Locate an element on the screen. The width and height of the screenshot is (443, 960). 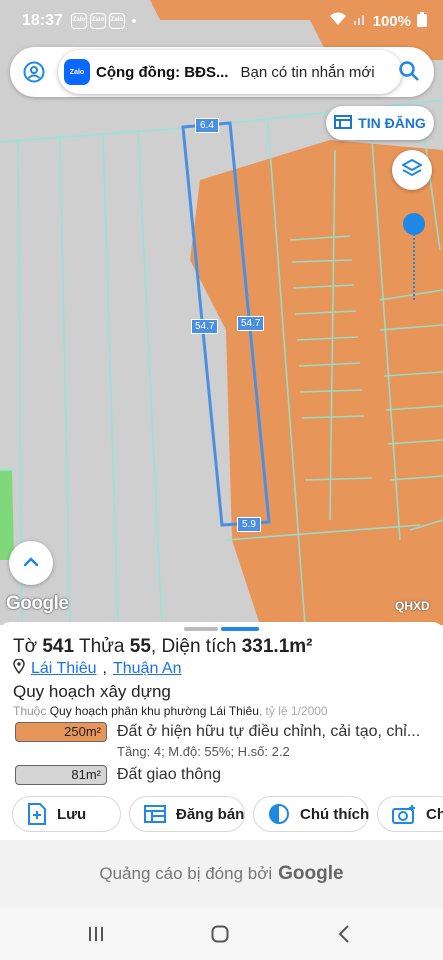
expand-sheet-button is located at coordinates (31, 563).